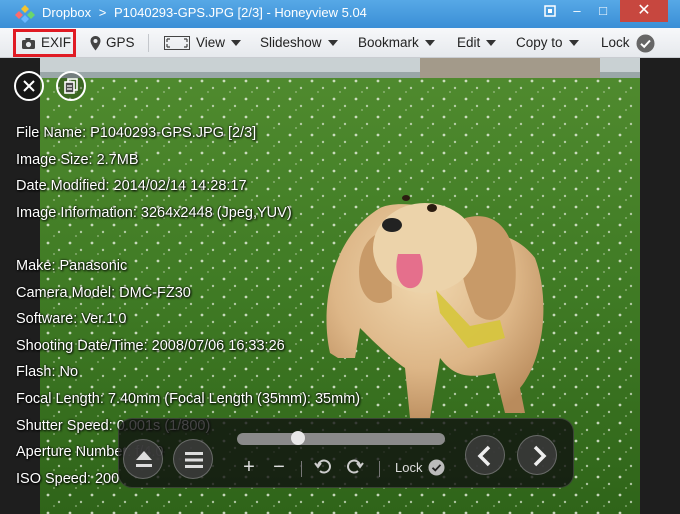  I want to click on view-menu: View, so click(203, 43).